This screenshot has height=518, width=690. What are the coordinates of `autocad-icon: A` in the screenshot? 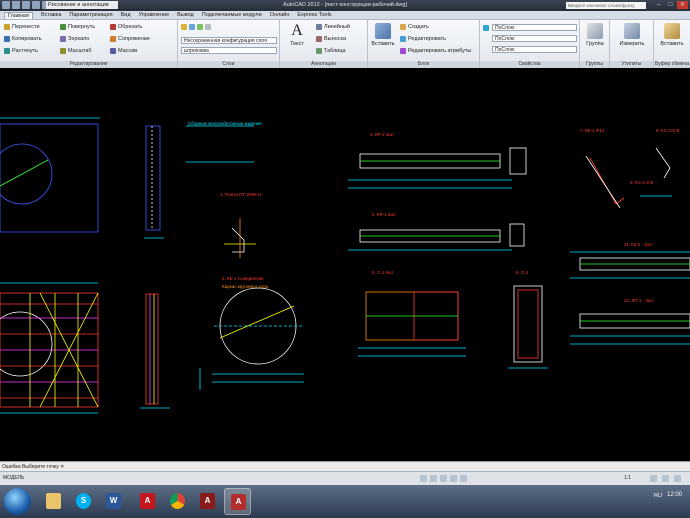 It's located at (238, 502).